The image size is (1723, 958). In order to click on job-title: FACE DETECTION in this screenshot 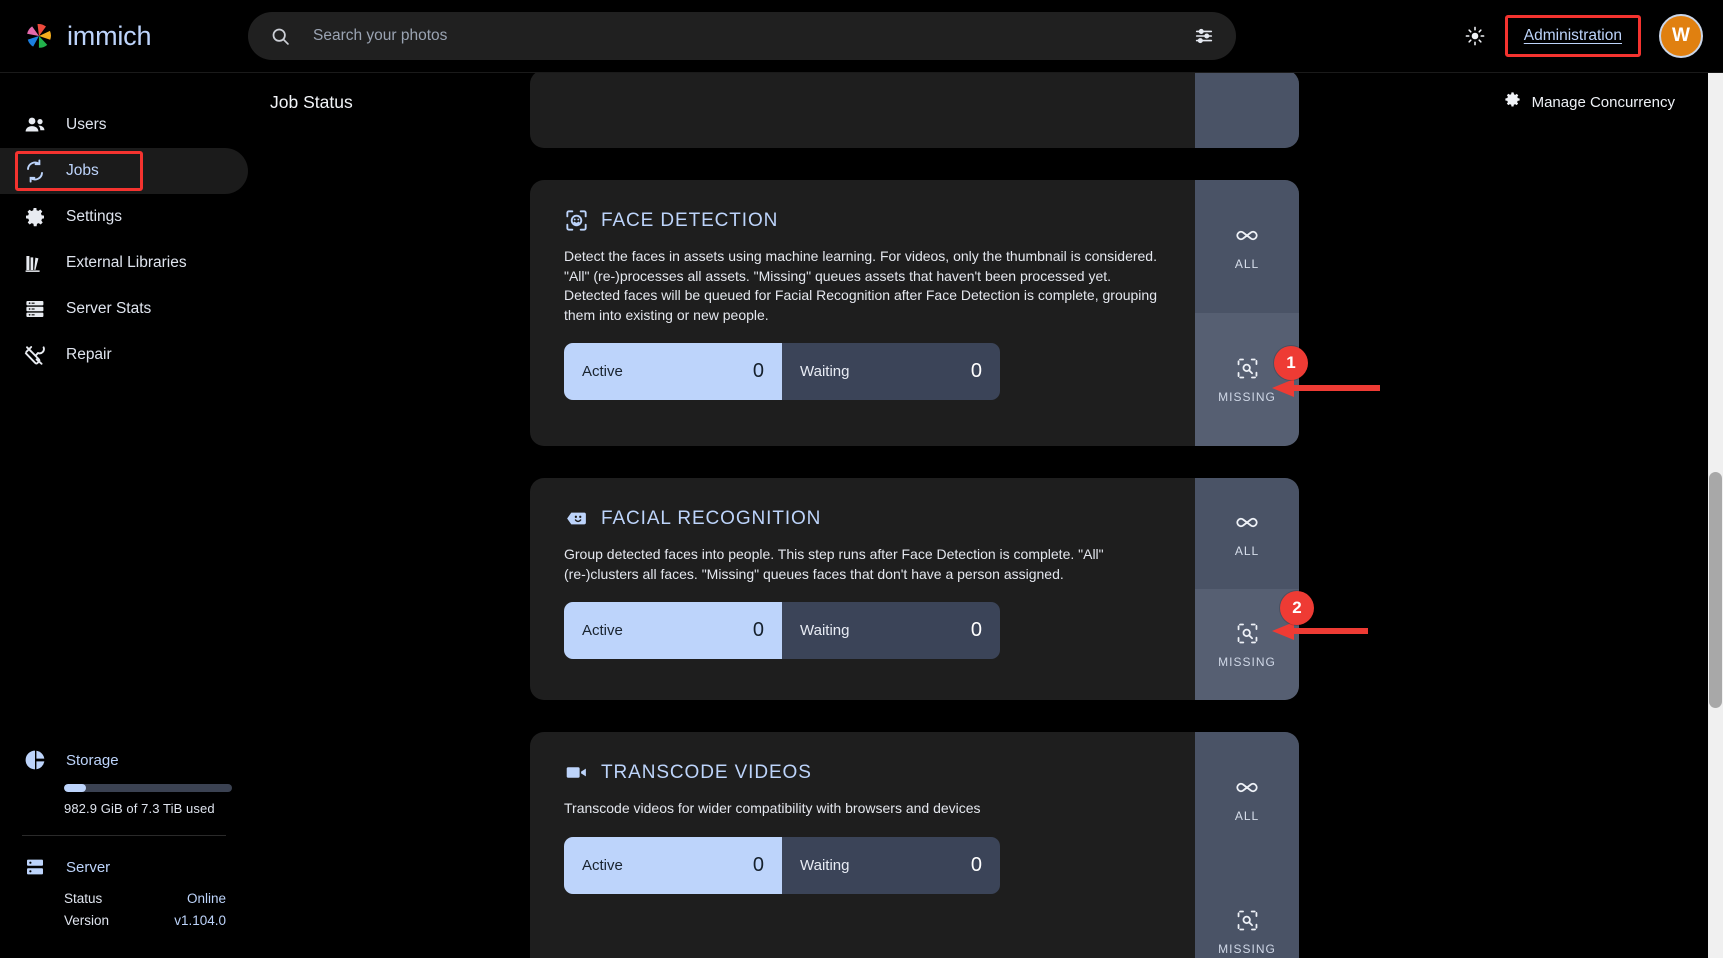, I will do `click(690, 220)`.